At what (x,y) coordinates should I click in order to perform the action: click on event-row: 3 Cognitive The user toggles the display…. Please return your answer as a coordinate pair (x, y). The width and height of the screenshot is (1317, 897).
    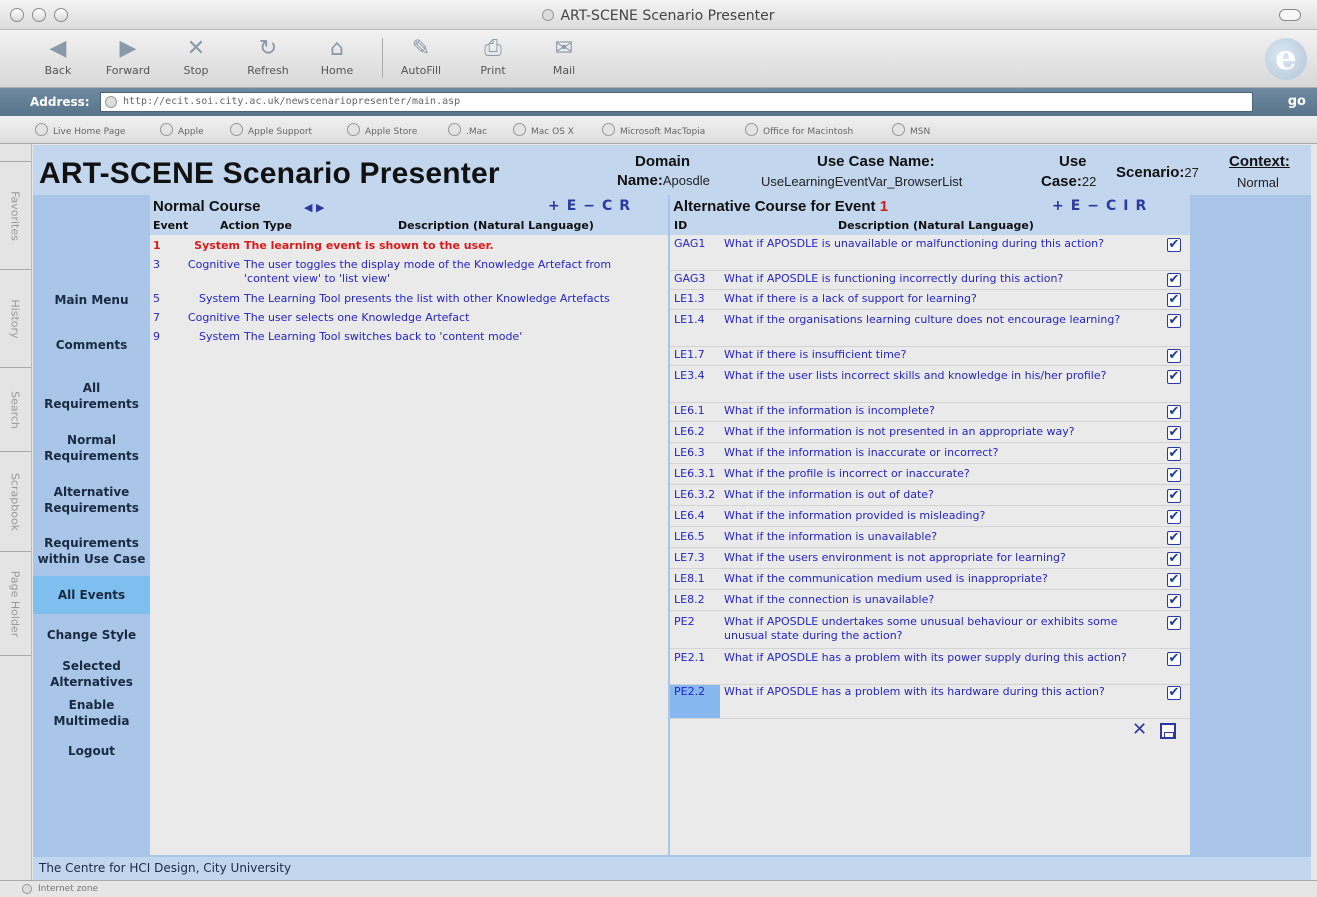
    Looking at the image, I should click on (409, 272).